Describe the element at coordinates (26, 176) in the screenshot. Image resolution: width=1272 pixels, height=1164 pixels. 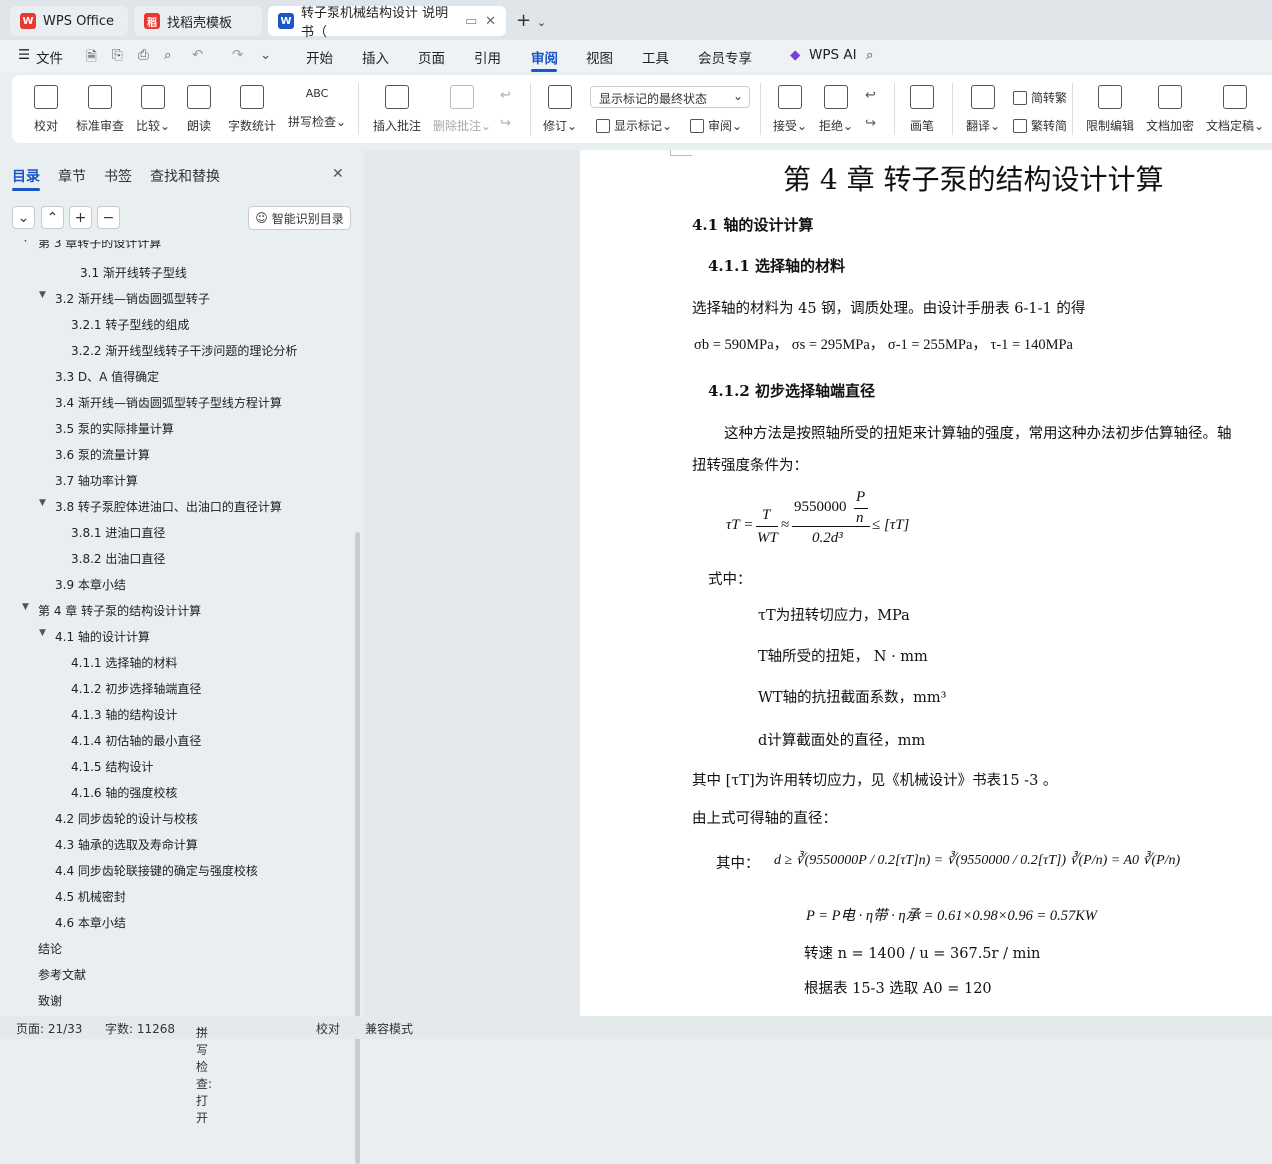
I see `nav-tab-toc: 目录` at that location.